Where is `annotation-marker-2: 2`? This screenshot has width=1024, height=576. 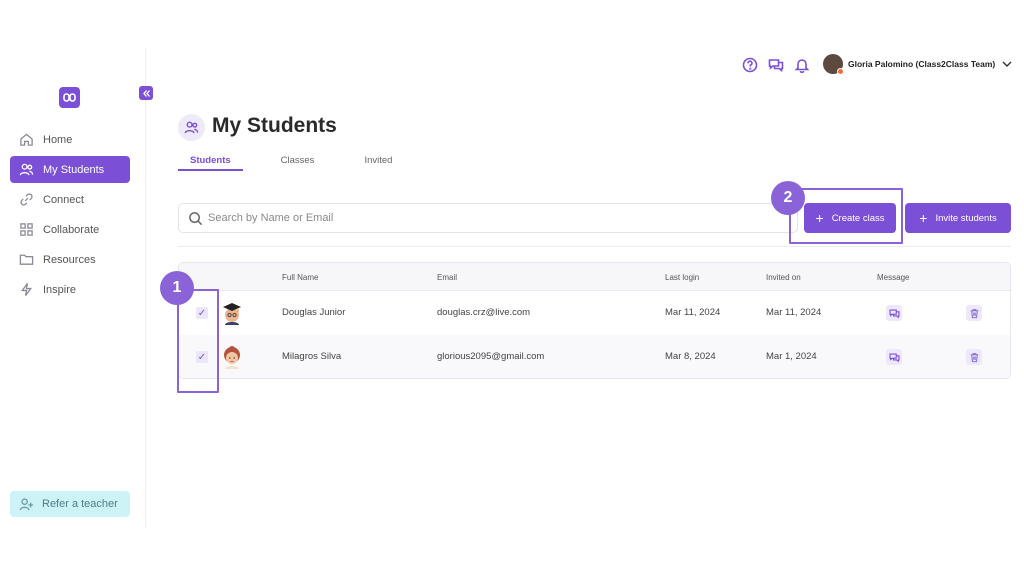 annotation-marker-2: 2 is located at coordinates (788, 198).